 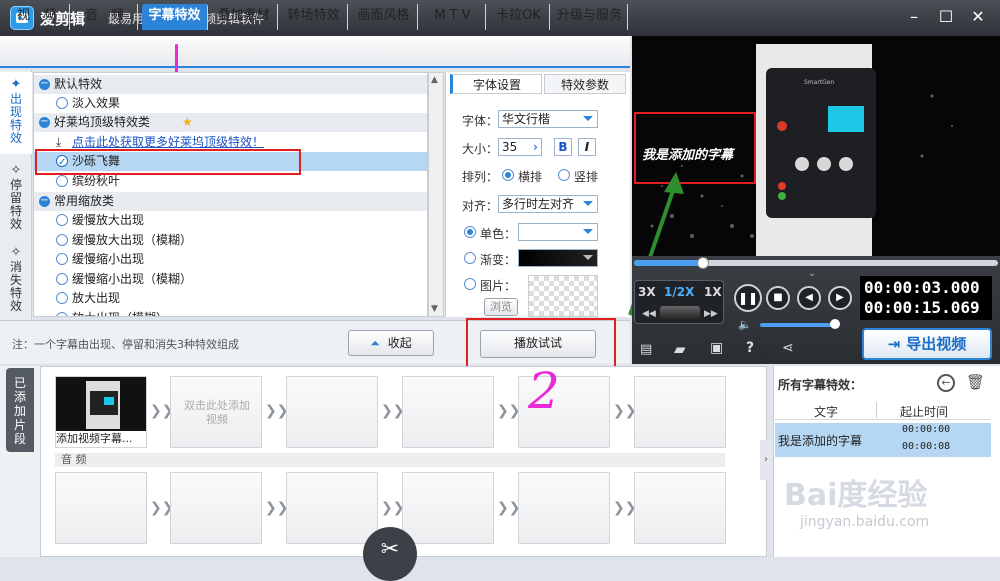 I want to click on tab-transition: 转场特效, so click(x=314, y=17).